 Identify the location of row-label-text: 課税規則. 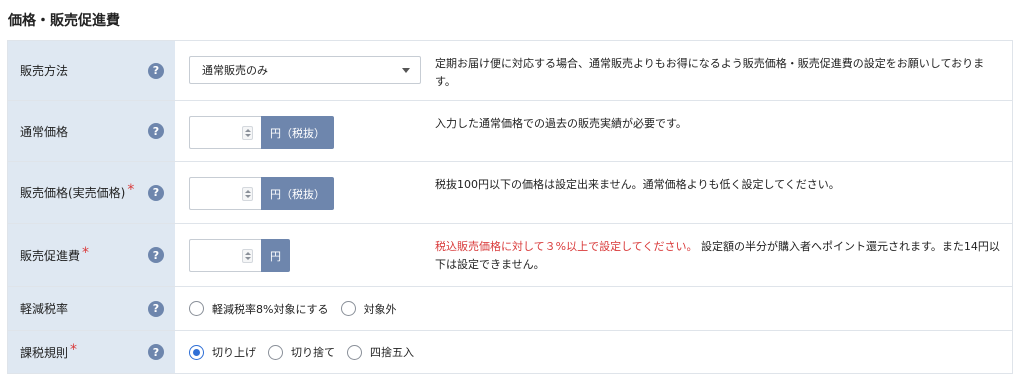
(44, 352).